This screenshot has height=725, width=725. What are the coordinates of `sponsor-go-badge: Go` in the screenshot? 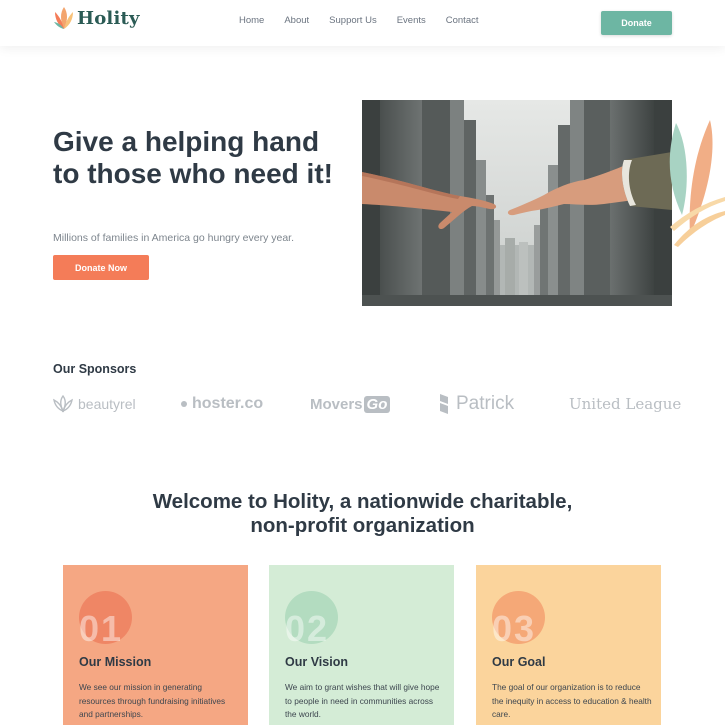 It's located at (377, 404).